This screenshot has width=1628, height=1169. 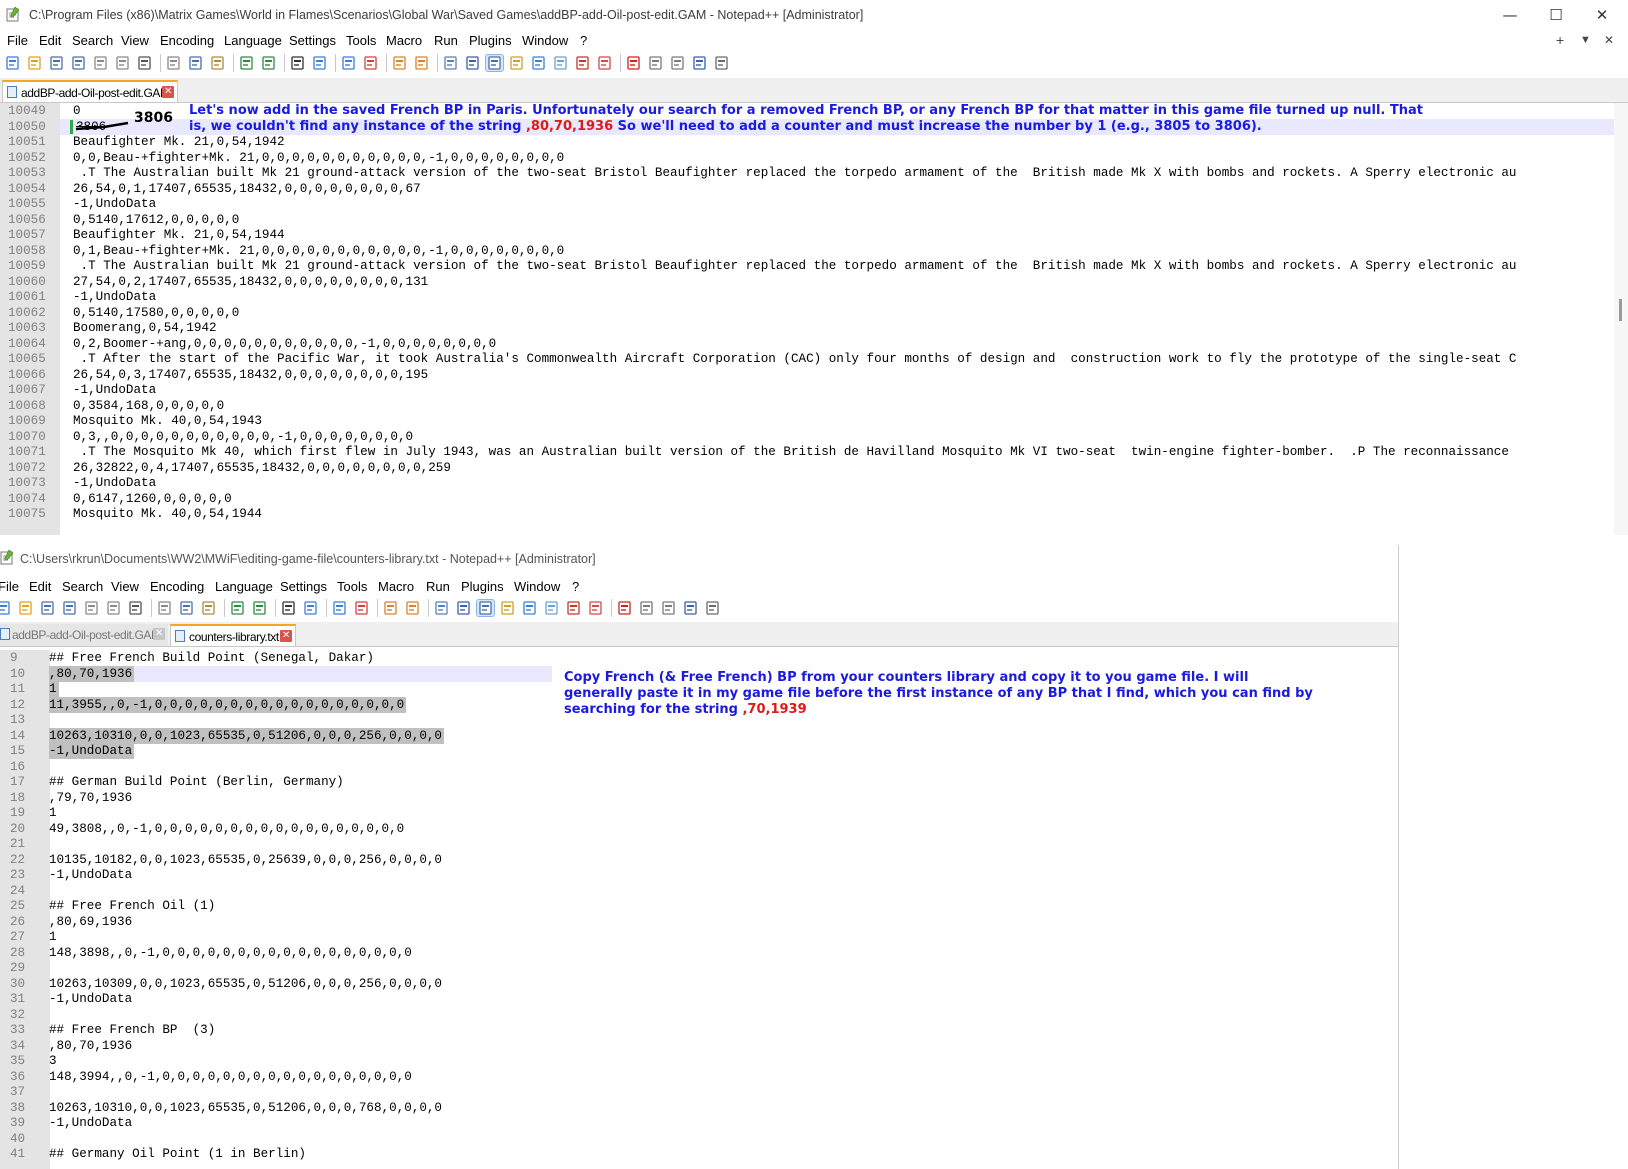 What do you see at coordinates (122, 63) in the screenshot?
I see `close-all-icon` at bounding box center [122, 63].